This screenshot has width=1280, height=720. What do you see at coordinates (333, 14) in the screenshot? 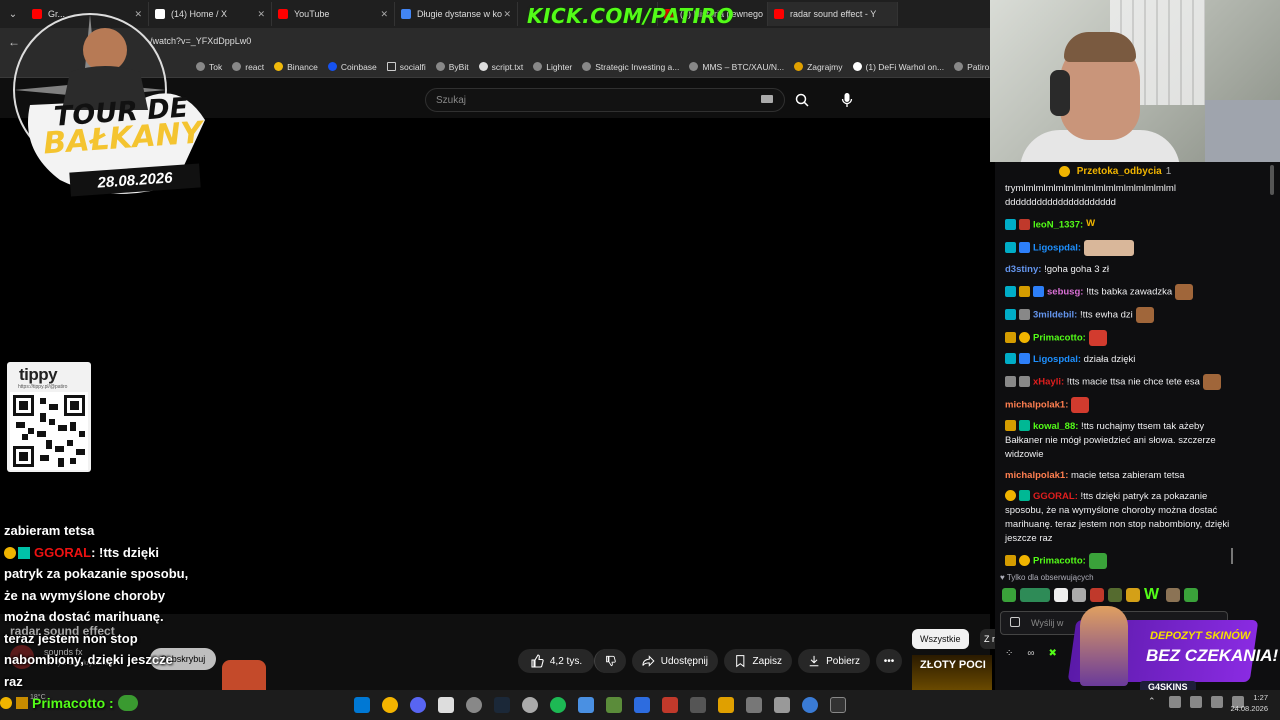
I see `browser-tab: YouTube ✕` at bounding box center [333, 14].